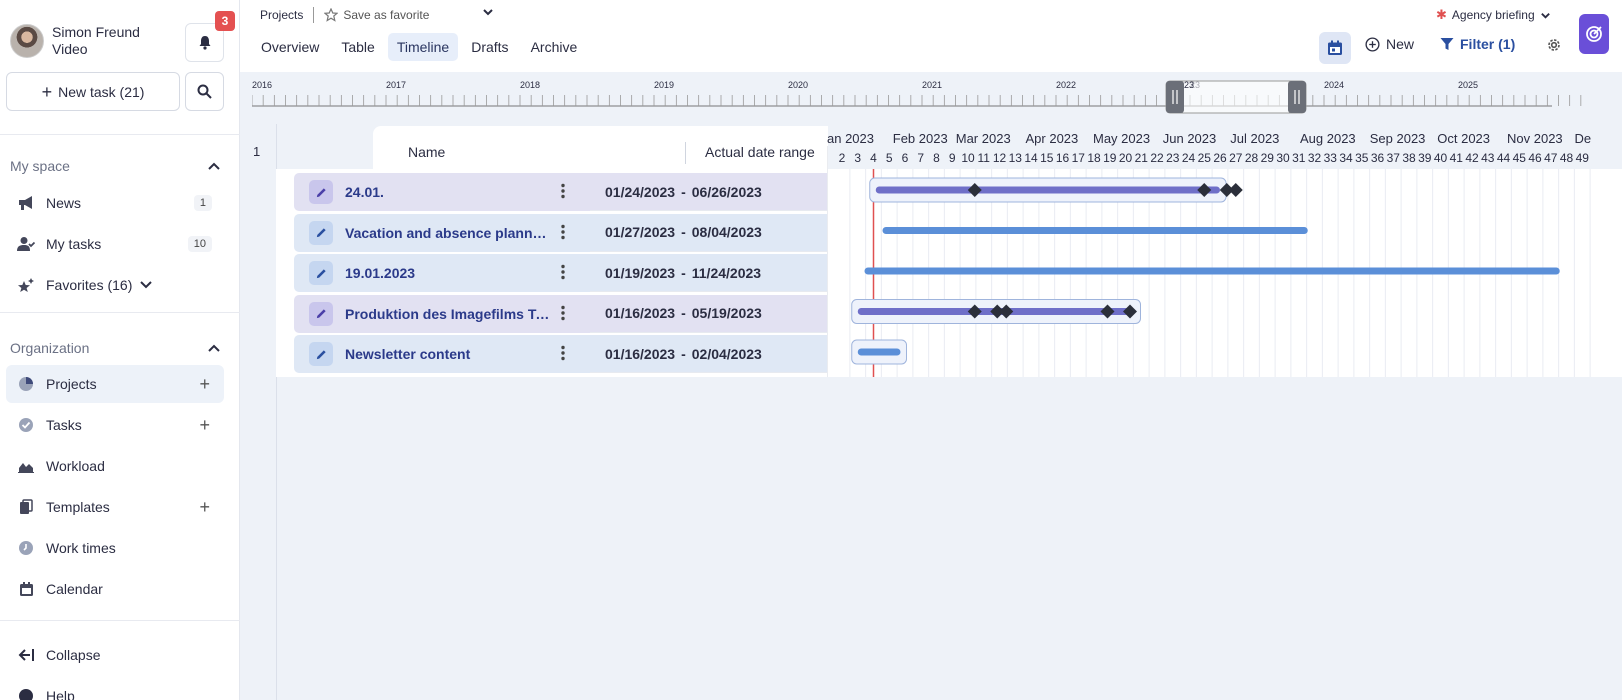 The height and width of the screenshot is (700, 1622). What do you see at coordinates (357, 47) in the screenshot?
I see `tab-table: Table` at bounding box center [357, 47].